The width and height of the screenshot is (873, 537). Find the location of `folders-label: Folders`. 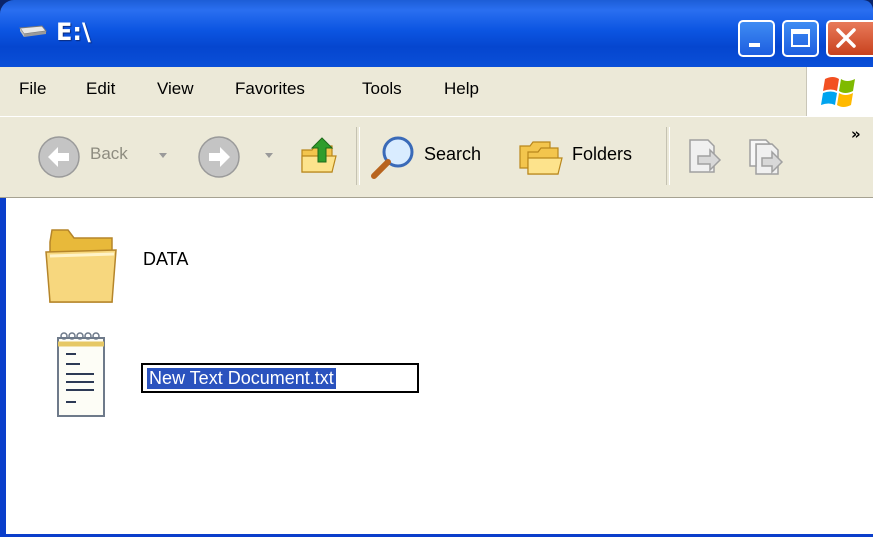

folders-label: Folders is located at coordinates (602, 154).